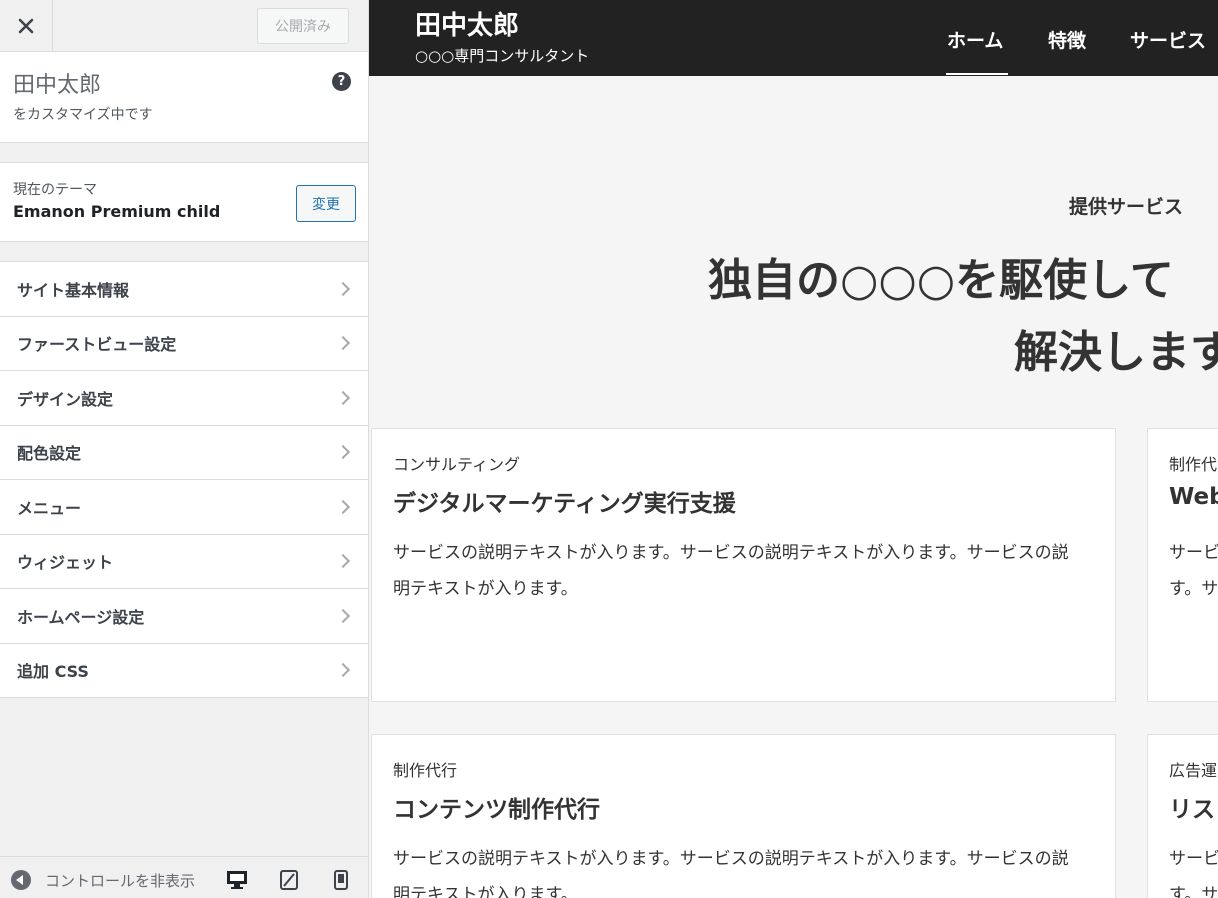 Image resolution: width=1218 pixels, height=898 pixels. Describe the element at coordinates (83, 115) in the screenshot. I see `customizing-text: をカスタマイズ中です` at that location.